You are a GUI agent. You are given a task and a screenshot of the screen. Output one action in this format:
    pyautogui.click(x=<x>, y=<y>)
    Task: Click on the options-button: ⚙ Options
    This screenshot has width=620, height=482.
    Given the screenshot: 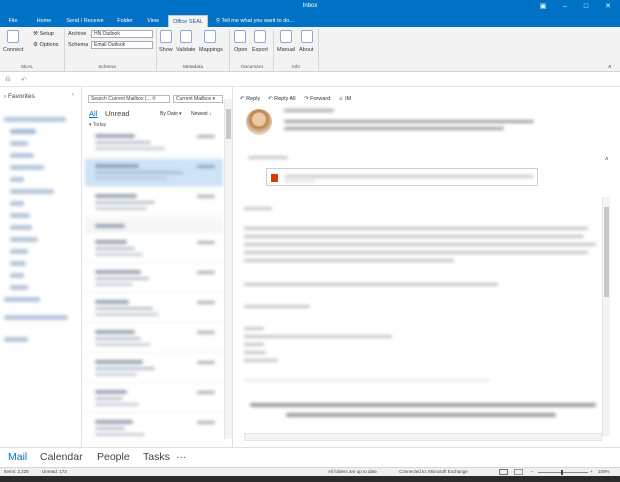 What is the action you would take?
    pyautogui.click(x=45, y=45)
    